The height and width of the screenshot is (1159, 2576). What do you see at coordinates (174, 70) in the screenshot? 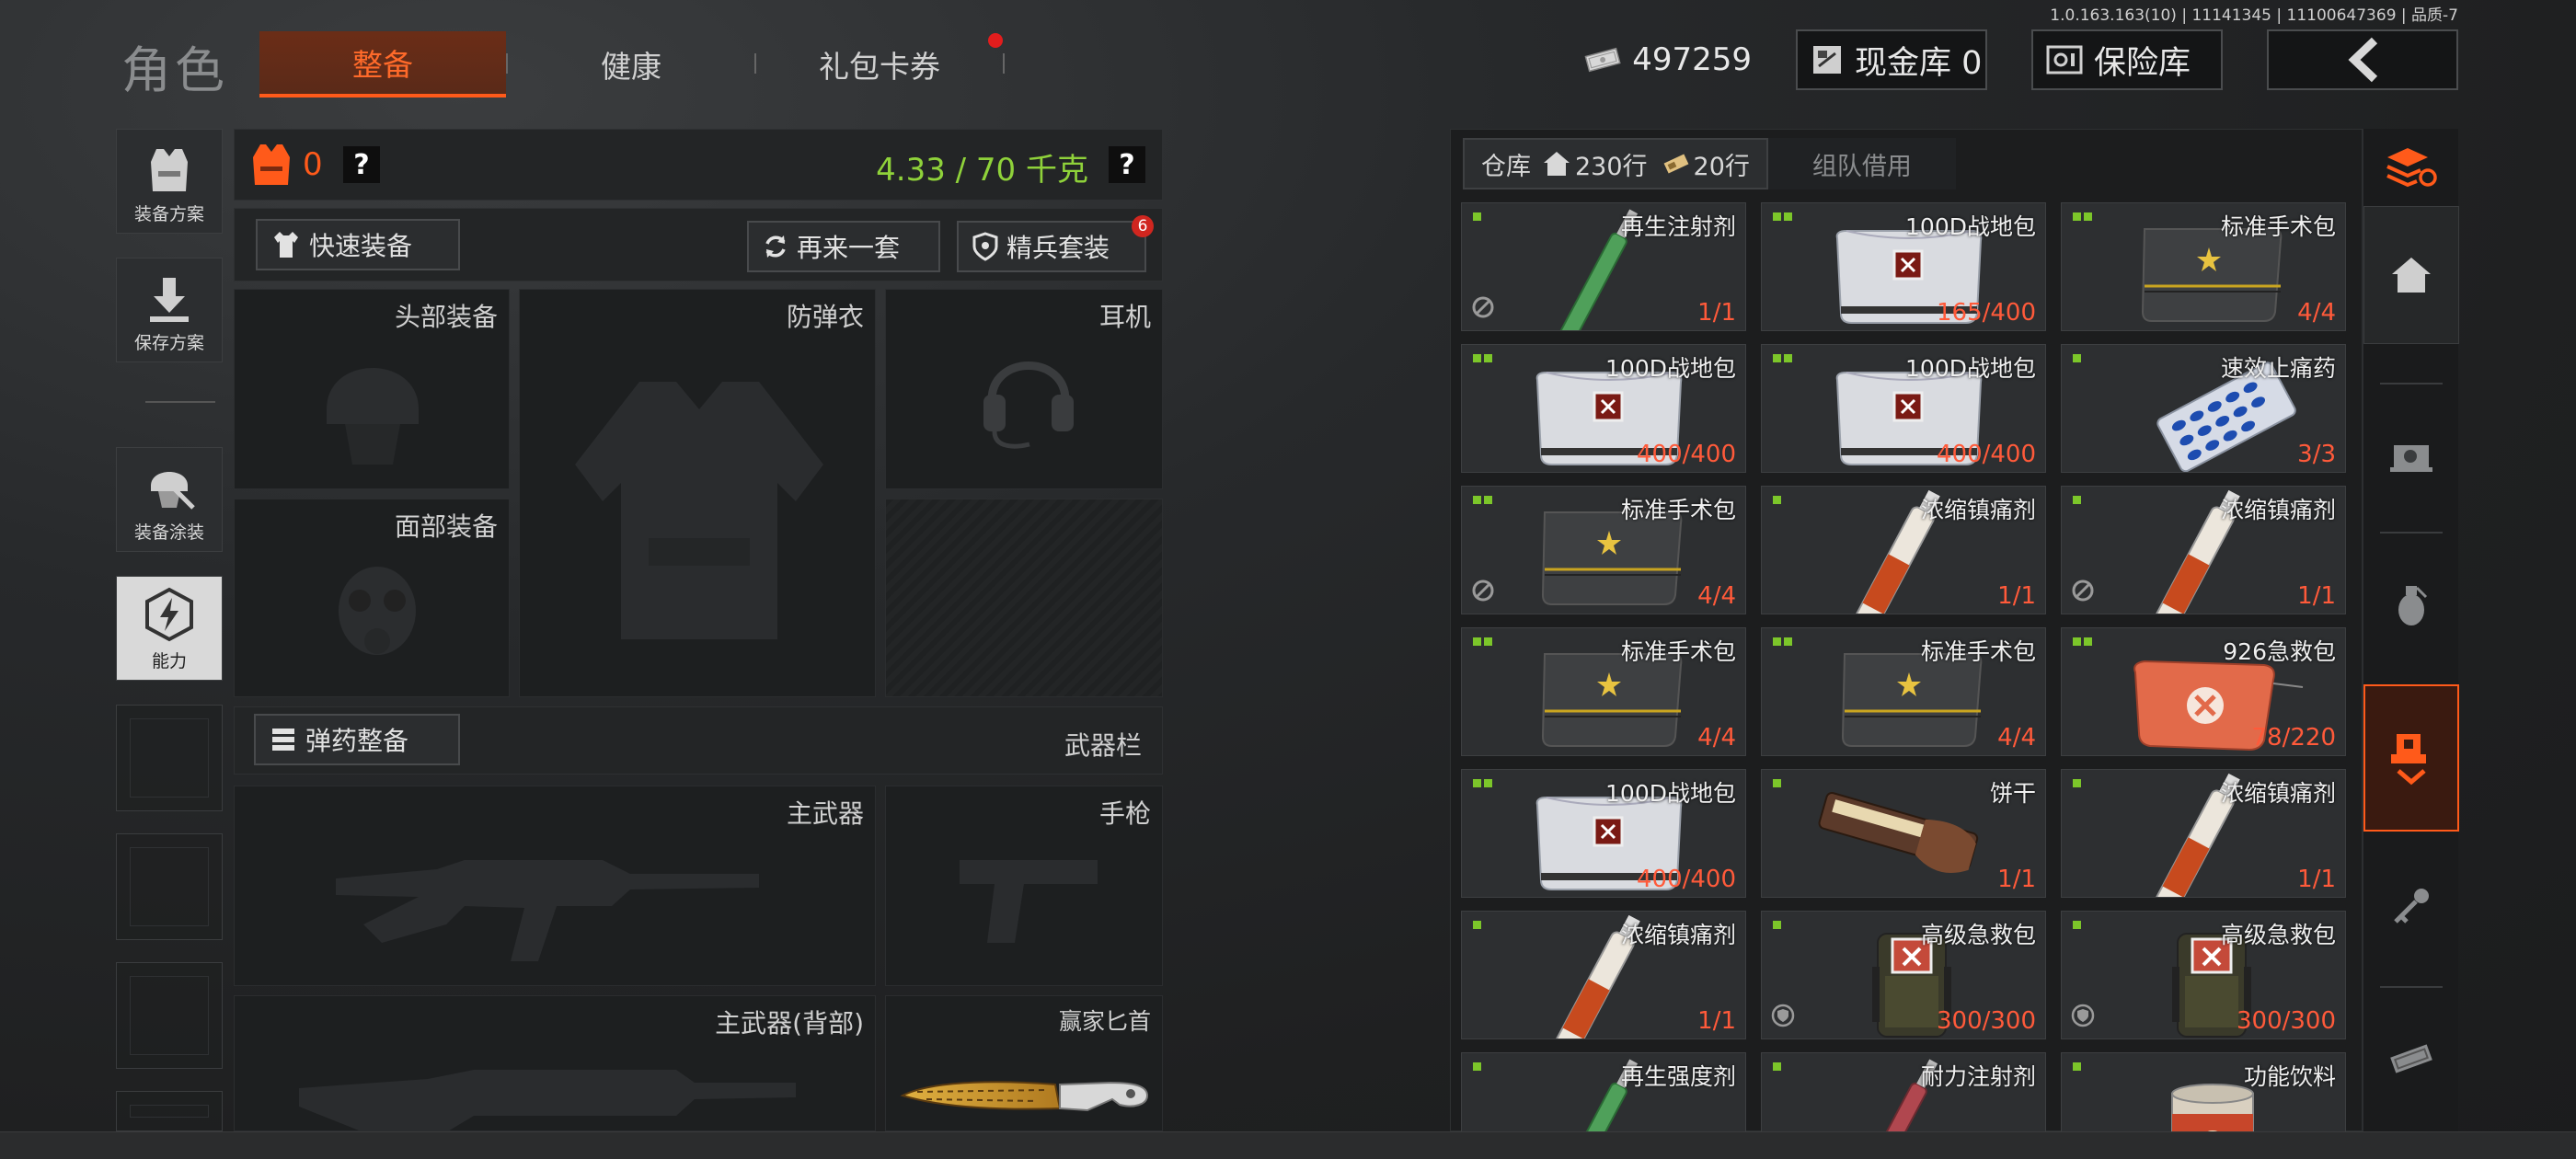
I see `page-title: 角色` at bounding box center [174, 70].